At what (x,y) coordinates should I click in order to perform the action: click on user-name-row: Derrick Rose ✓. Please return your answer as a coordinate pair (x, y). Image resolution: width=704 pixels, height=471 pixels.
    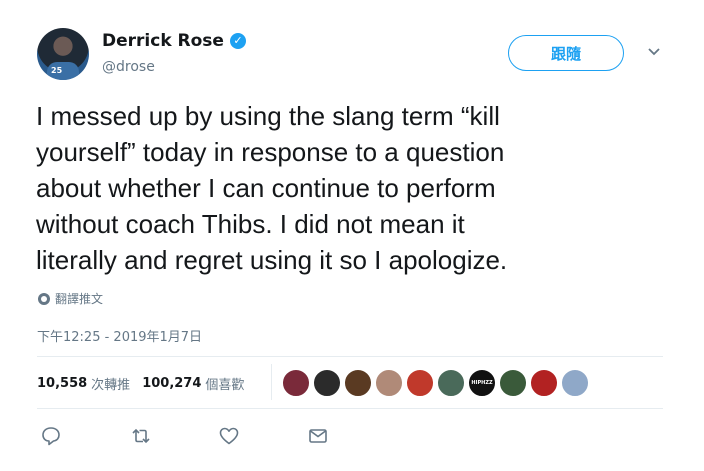
    Looking at the image, I should click on (174, 41).